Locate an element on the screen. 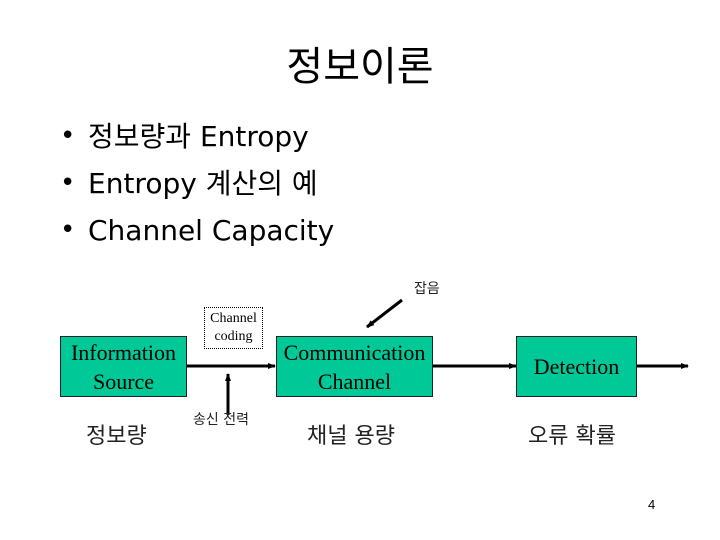 The image size is (720, 540). error-probability-caption: 오류 확률 is located at coordinates (572, 436).